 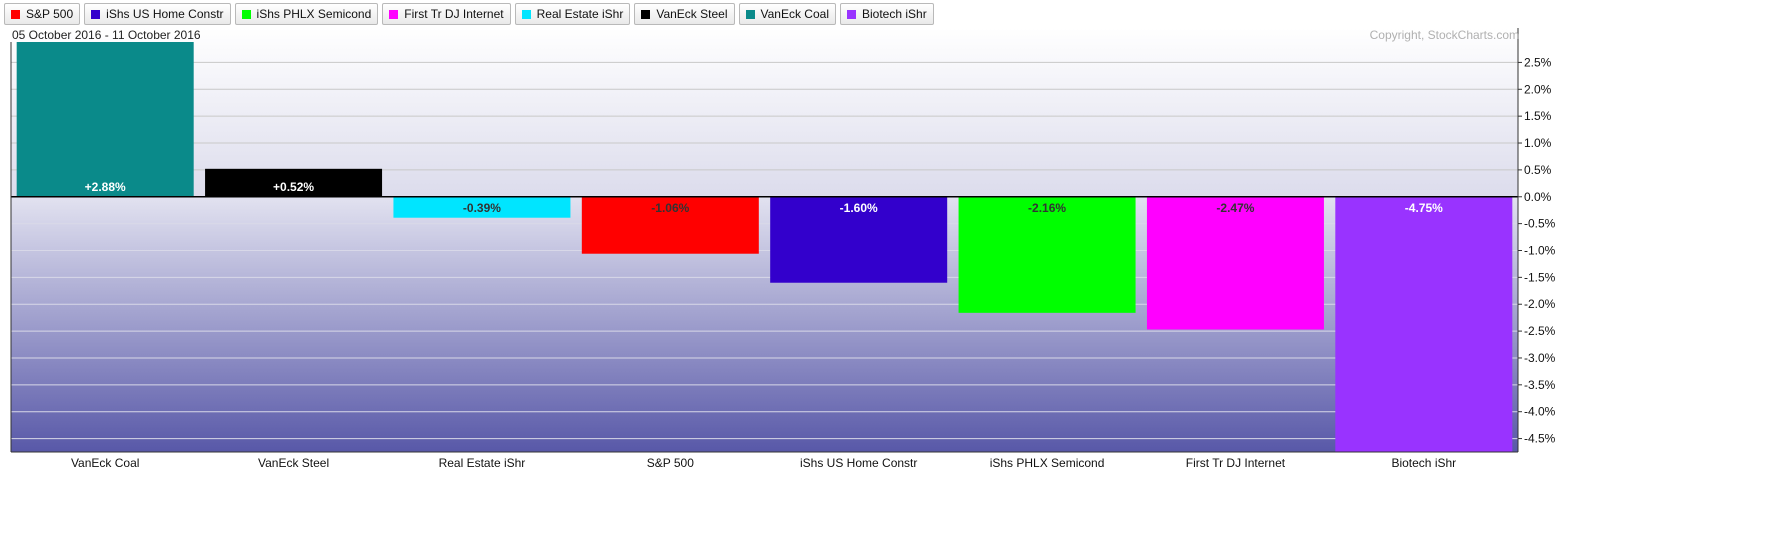 What do you see at coordinates (670, 463) in the screenshot?
I see `x-tick-label: S&P 500` at bounding box center [670, 463].